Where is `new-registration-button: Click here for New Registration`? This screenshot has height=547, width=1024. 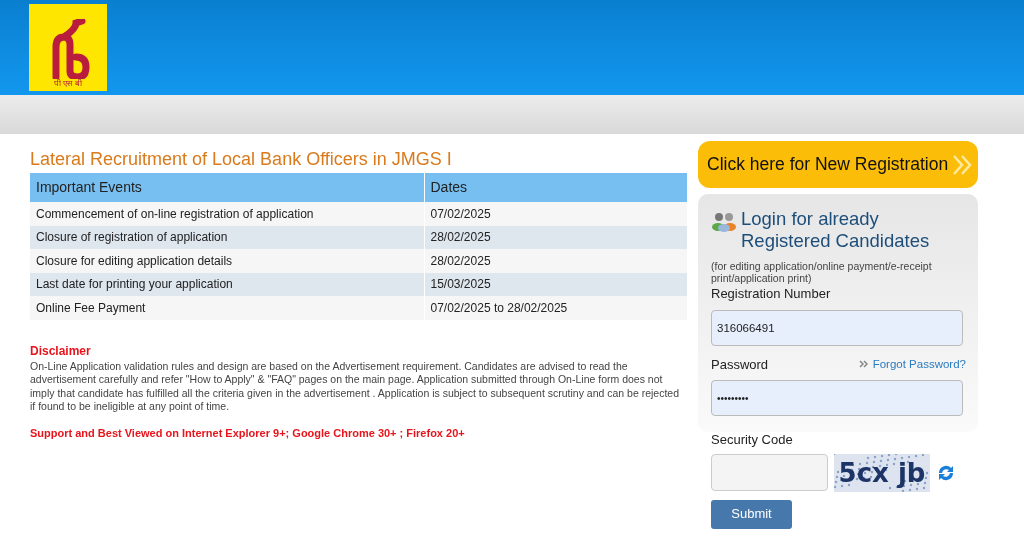
new-registration-button: Click here for New Registration is located at coordinates (838, 164).